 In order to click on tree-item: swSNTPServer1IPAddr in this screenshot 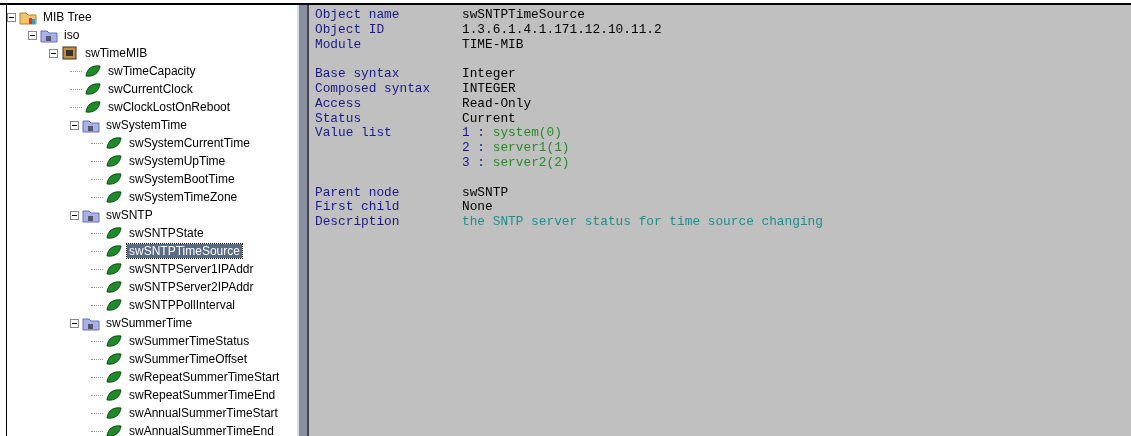, I will do `click(191, 269)`.